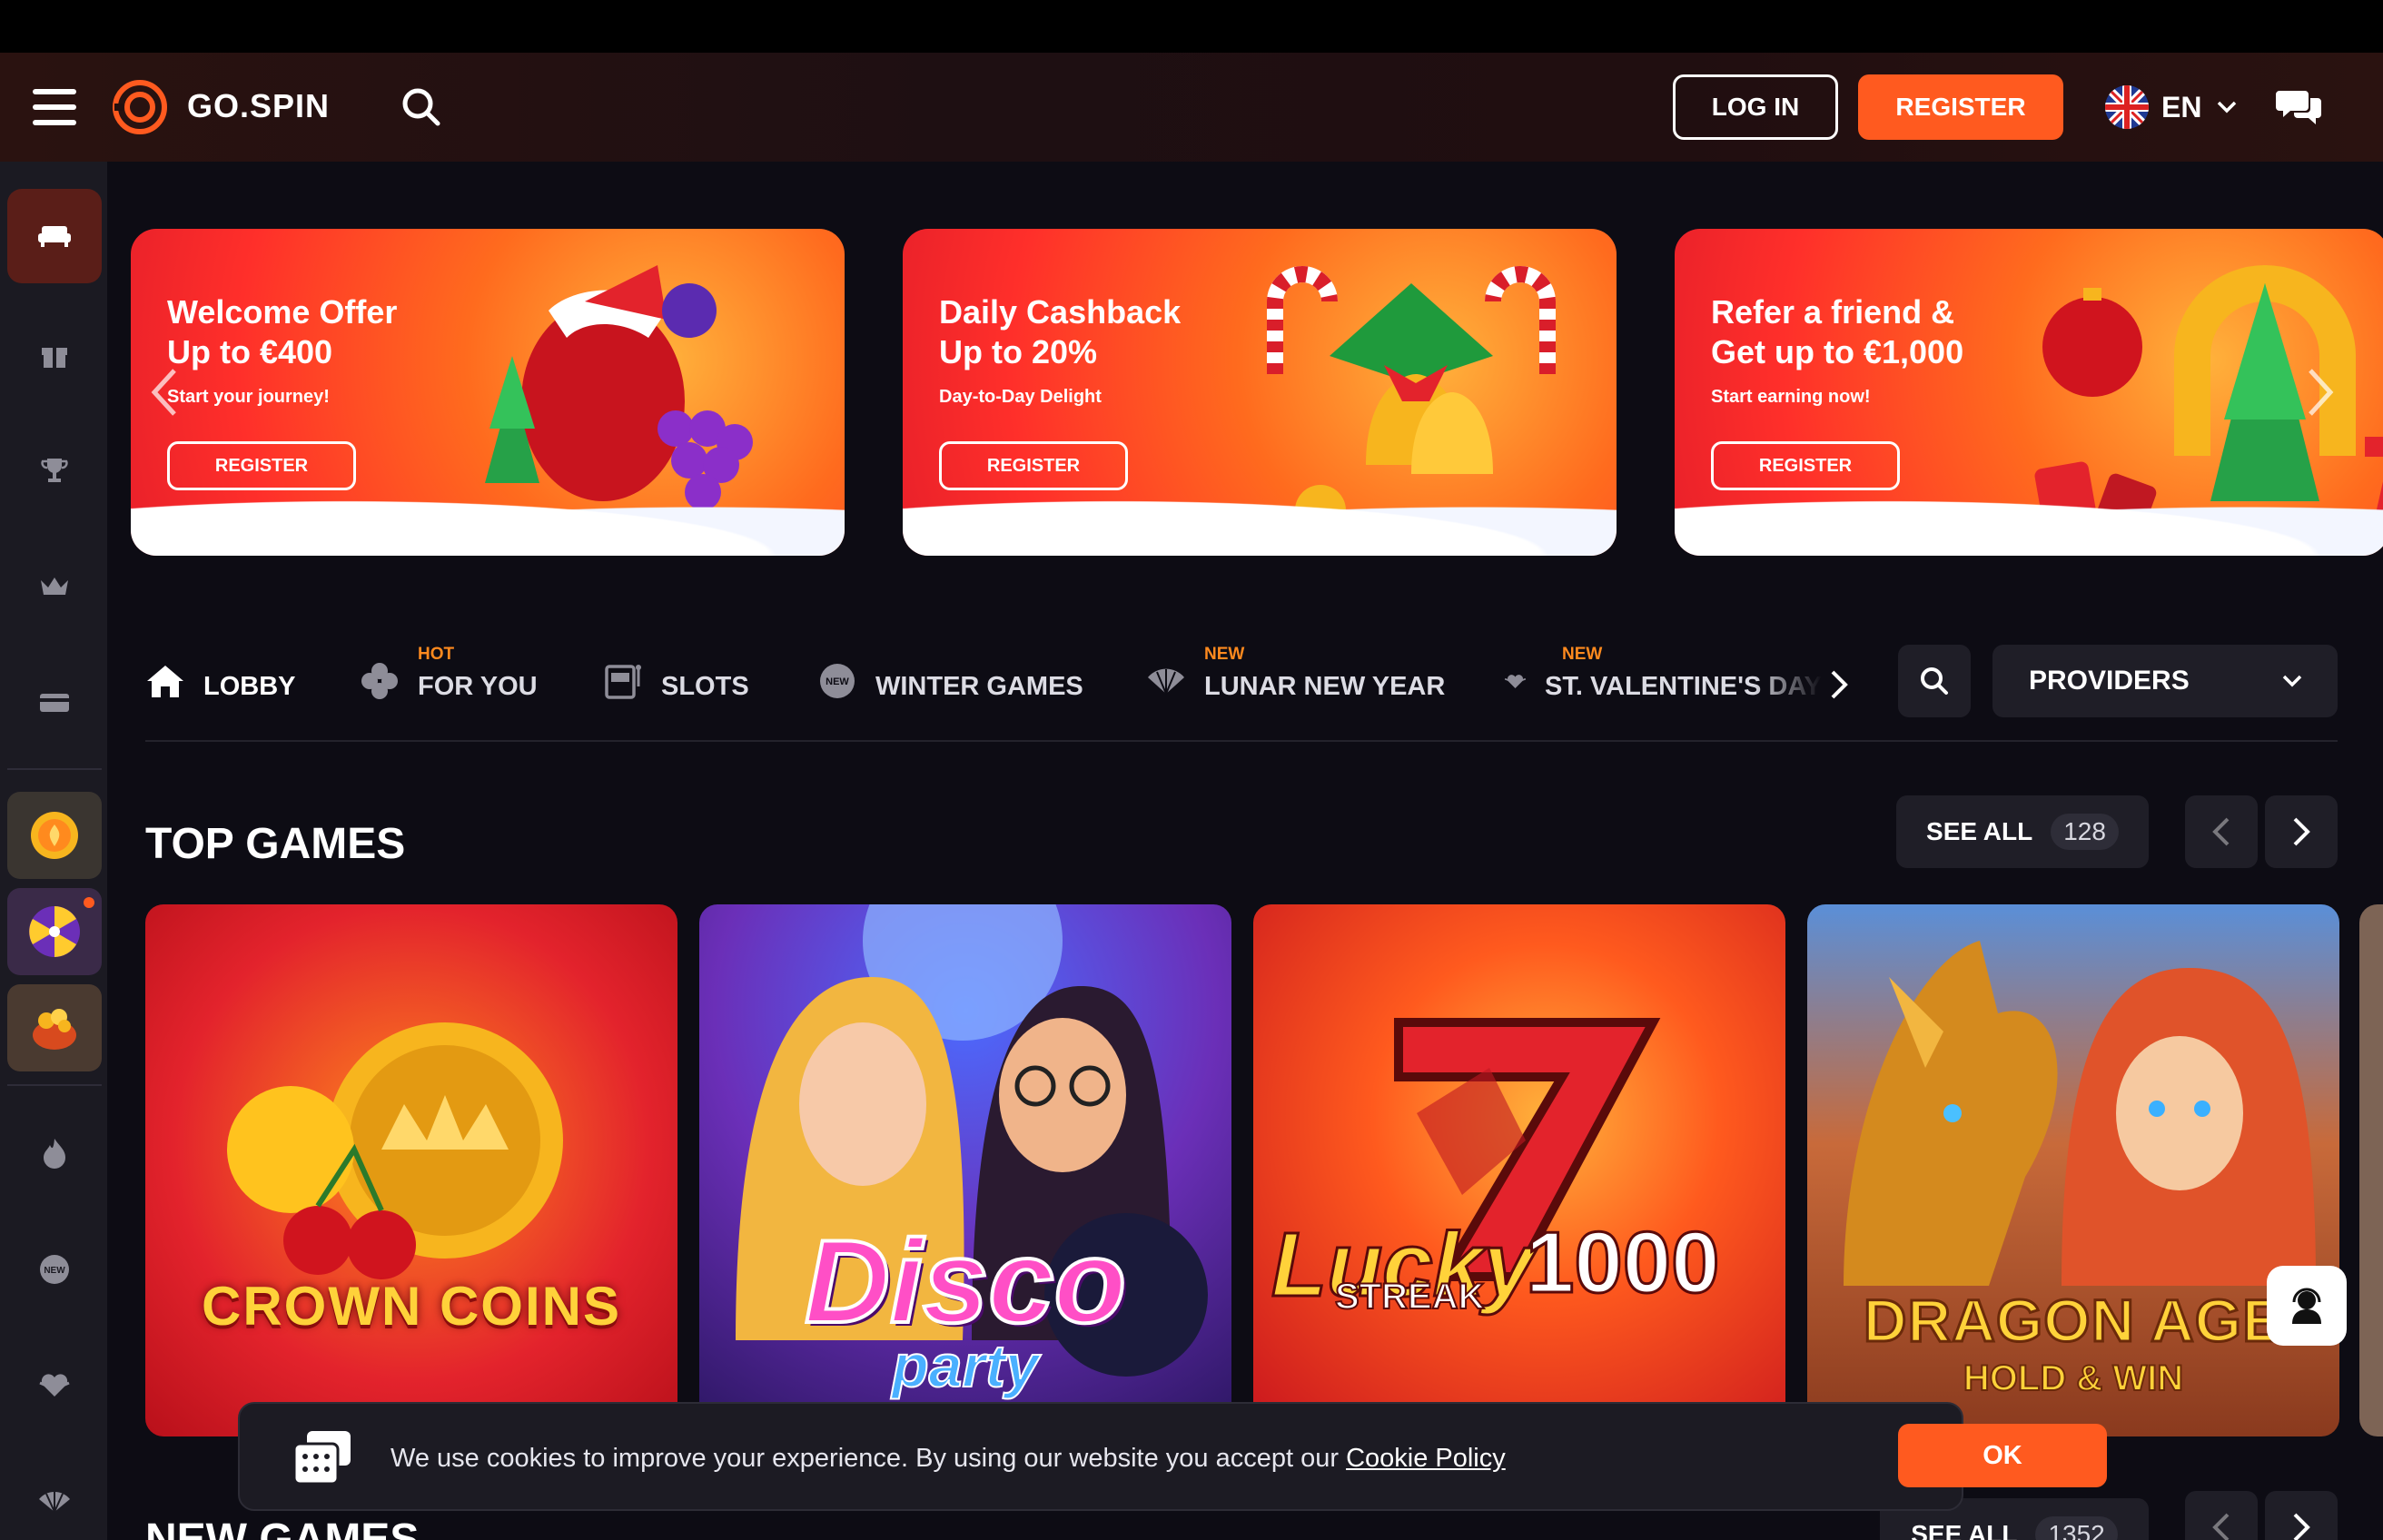 This screenshot has width=2383, height=1540. What do you see at coordinates (1755, 107) in the screenshot?
I see `login-button: LOG IN` at bounding box center [1755, 107].